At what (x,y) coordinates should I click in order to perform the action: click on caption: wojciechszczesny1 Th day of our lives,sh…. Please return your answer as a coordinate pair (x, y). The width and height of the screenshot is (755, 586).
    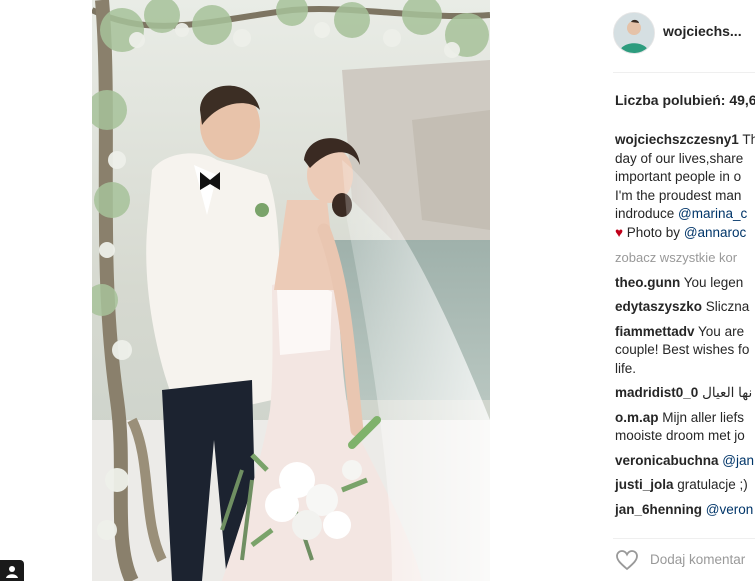
    Looking at the image, I should click on (685, 186).